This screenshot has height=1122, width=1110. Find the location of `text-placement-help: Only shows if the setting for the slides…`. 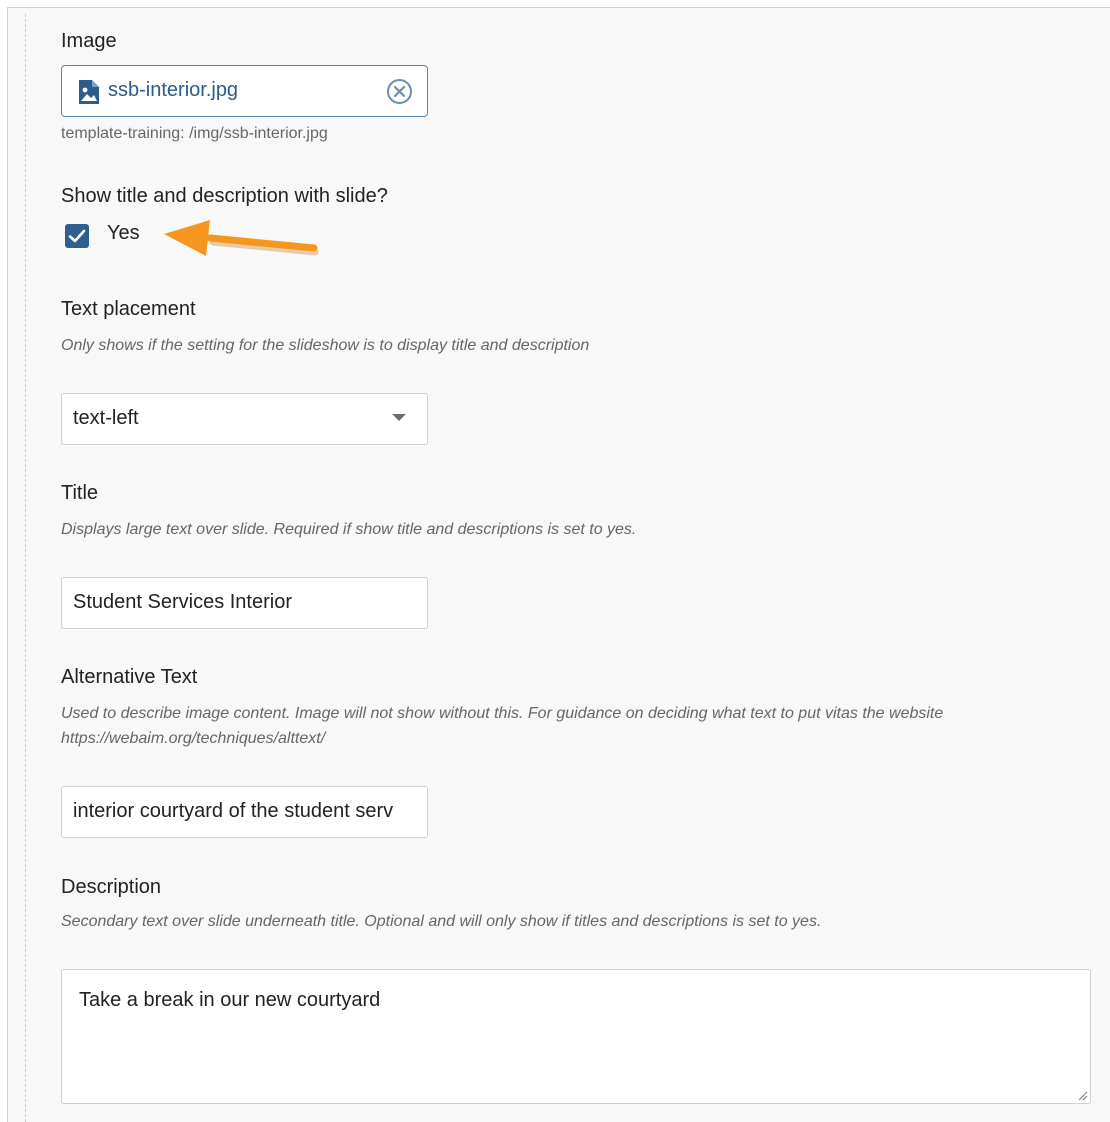

text-placement-help: Only shows if the setting for the slides… is located at coordinates (325, 345).